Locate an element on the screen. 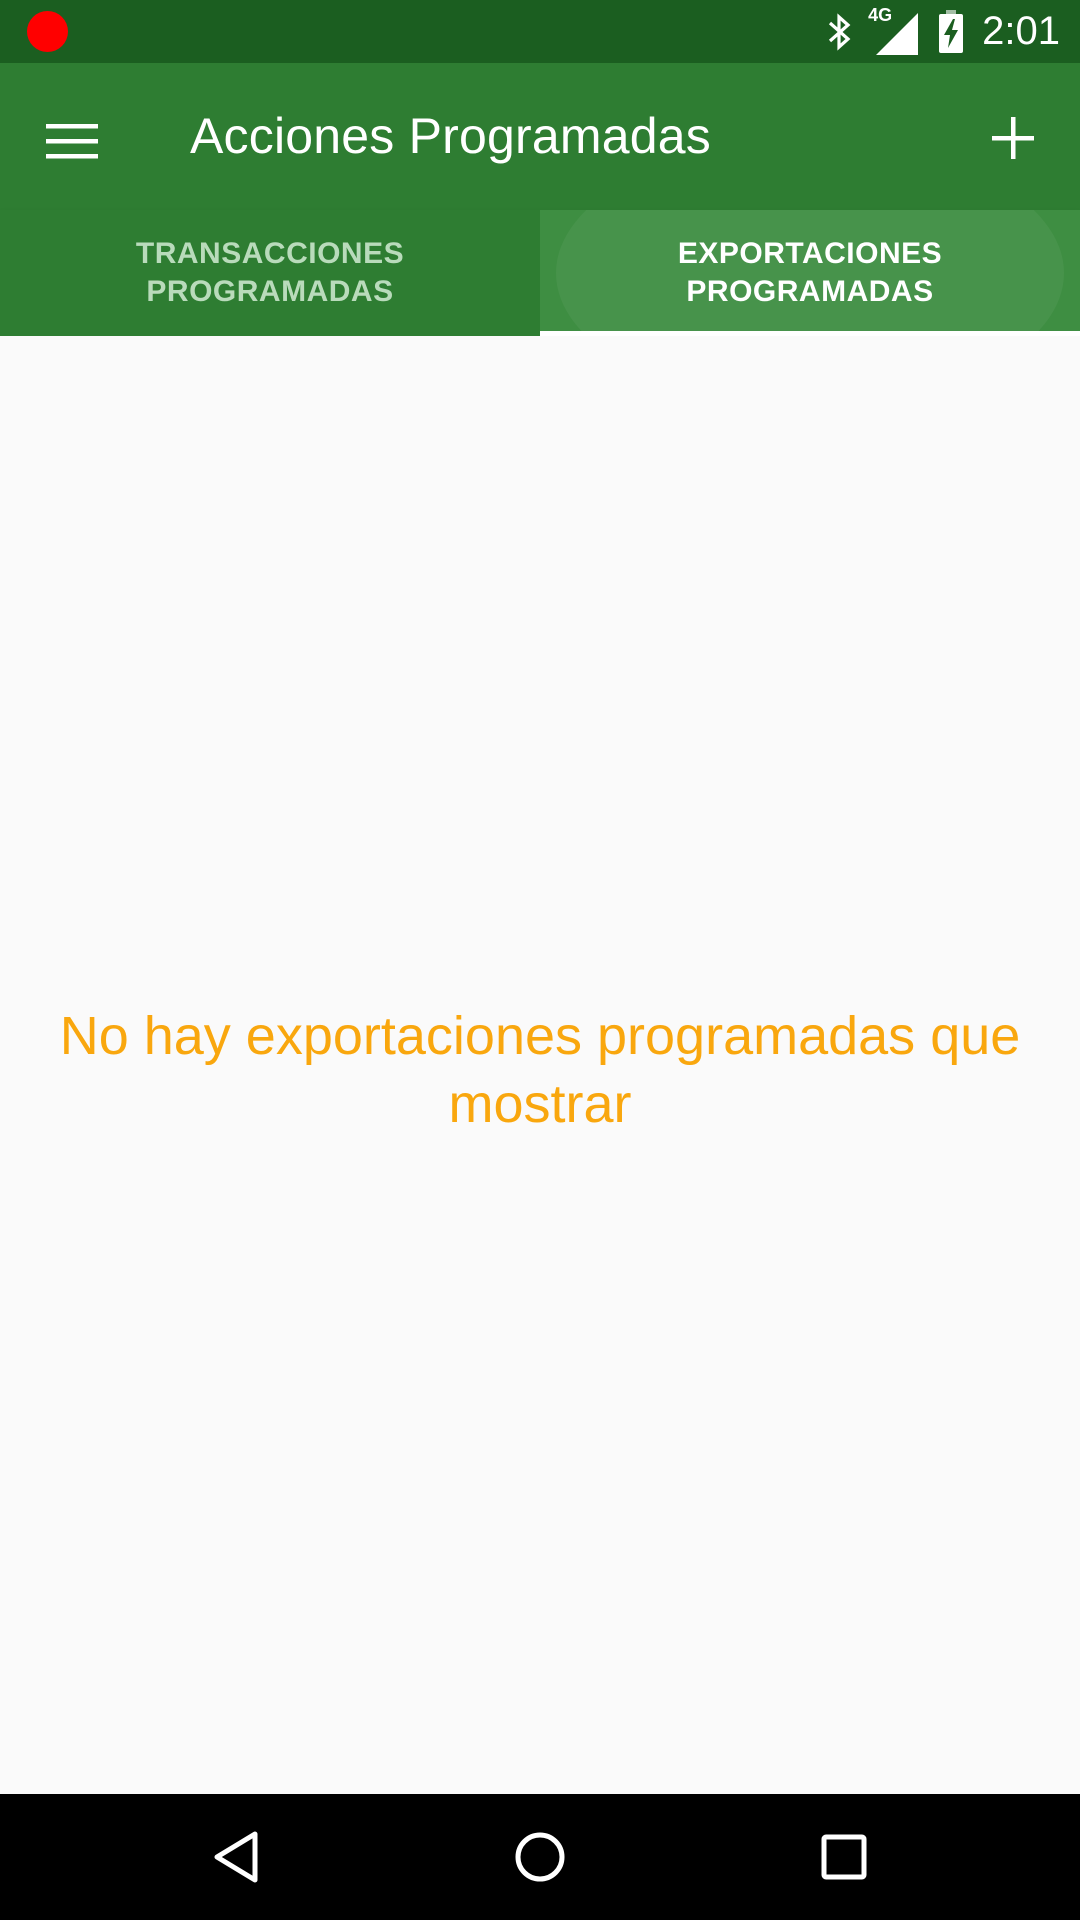 The image size is (1080, 1920). signal-4g-icon: 4G is located at coordinates (894, 30).